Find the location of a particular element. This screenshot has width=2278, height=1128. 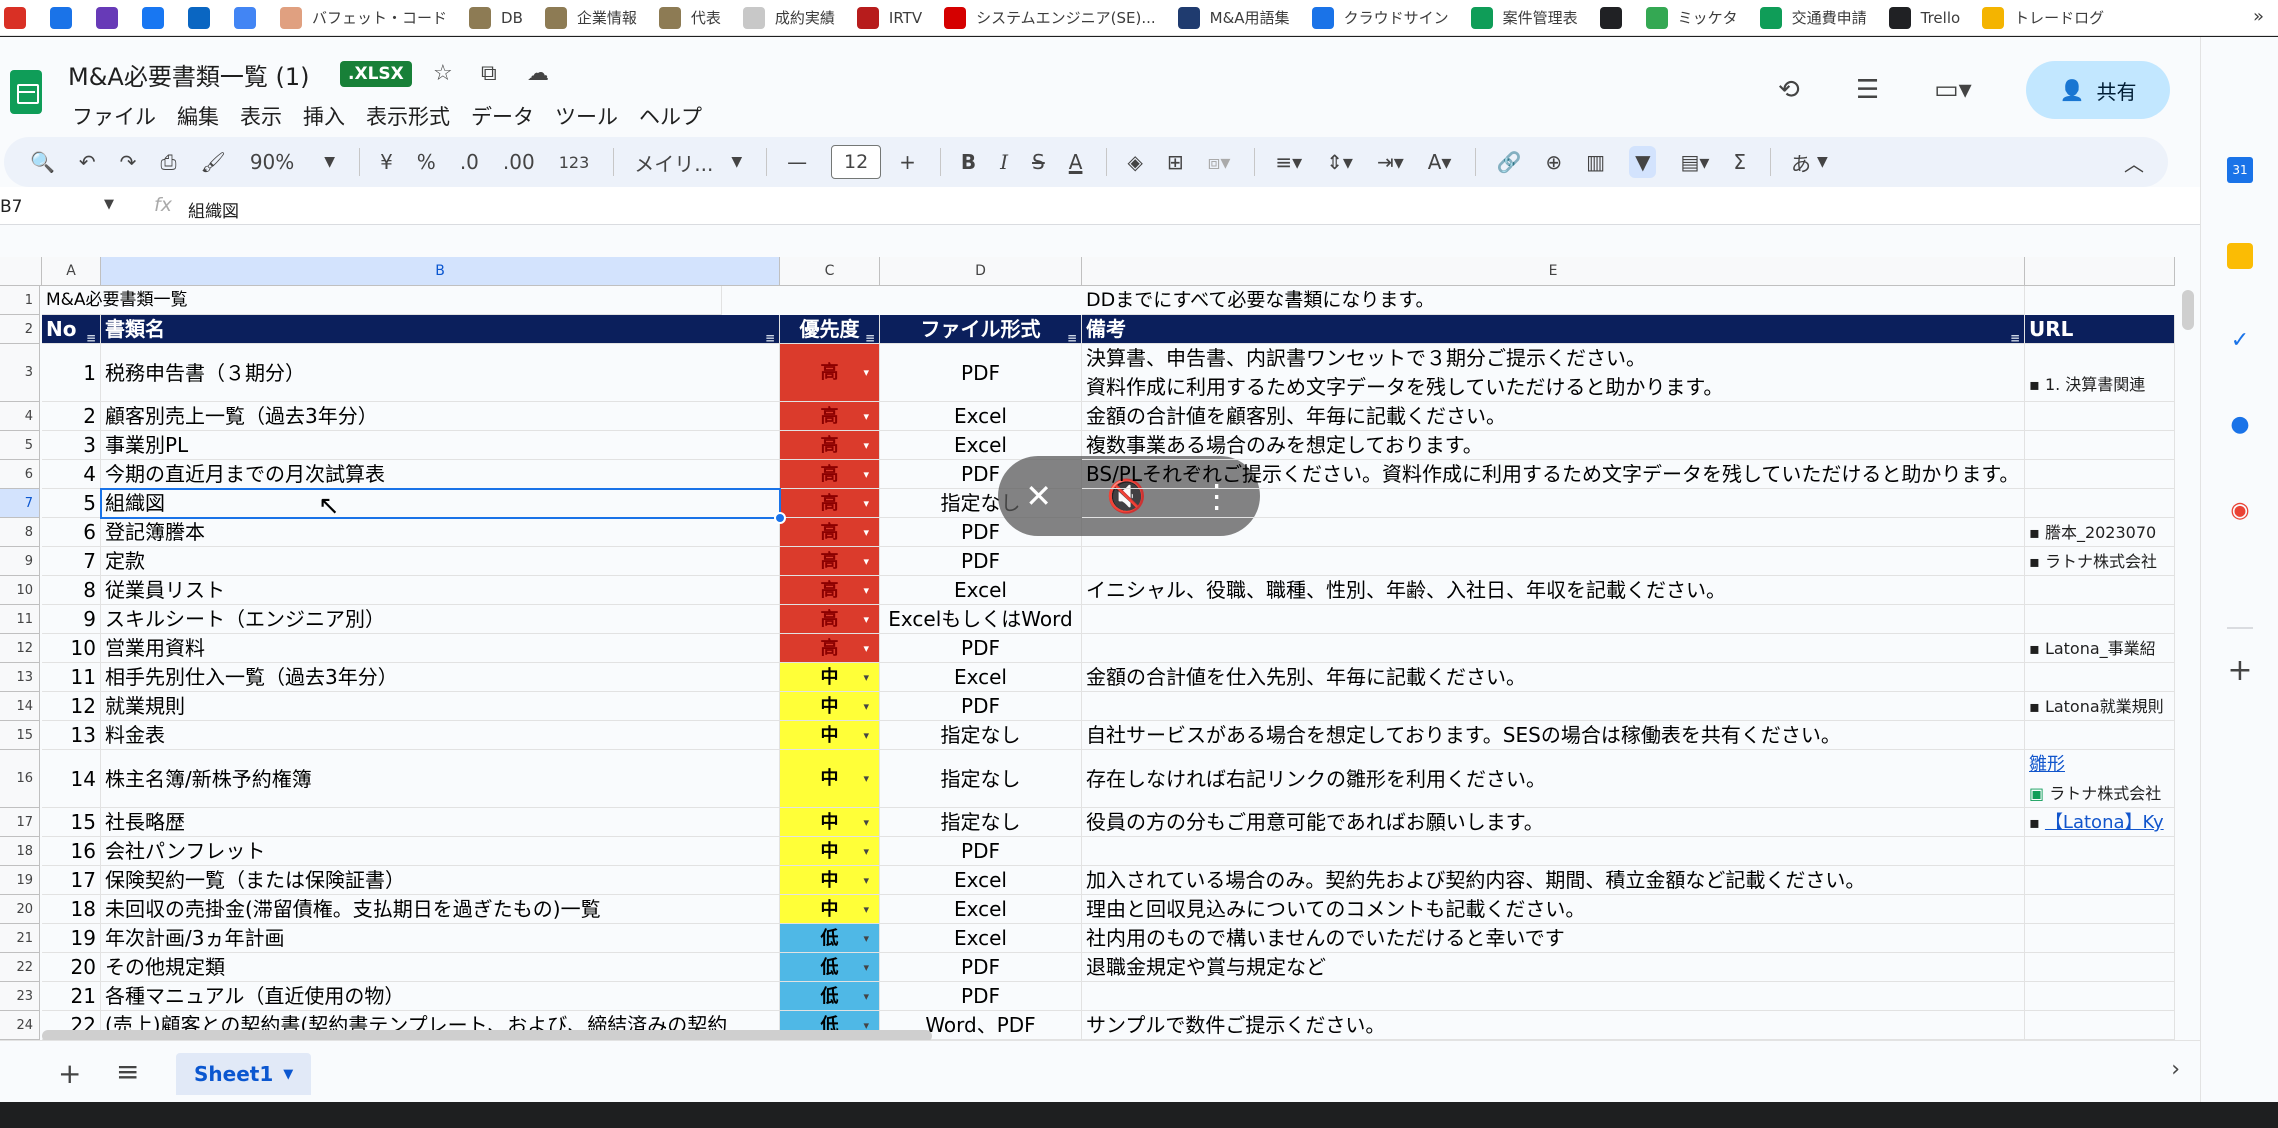

share-button: 👤 共有 is located at coordinates (2098, 90).